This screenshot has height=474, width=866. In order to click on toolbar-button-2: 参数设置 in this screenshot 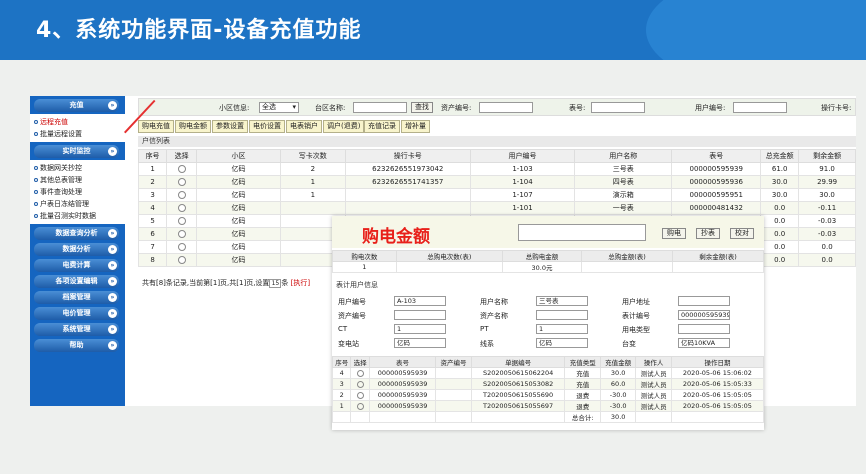, I will do `click(230, 126)`.